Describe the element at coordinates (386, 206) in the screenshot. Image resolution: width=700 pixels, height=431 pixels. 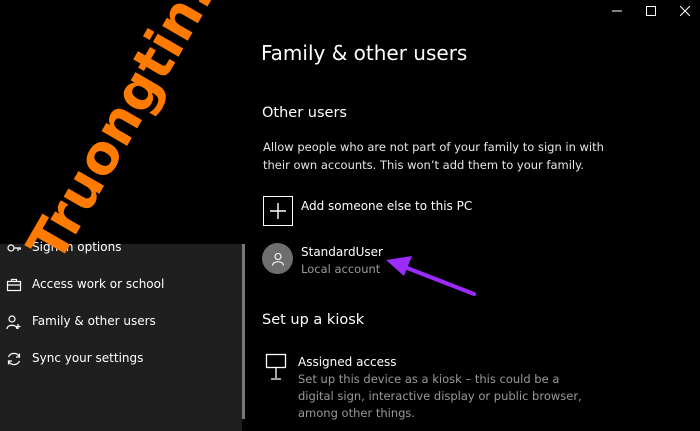
I see `add-user-label: Add someone else to this PC` at that location.